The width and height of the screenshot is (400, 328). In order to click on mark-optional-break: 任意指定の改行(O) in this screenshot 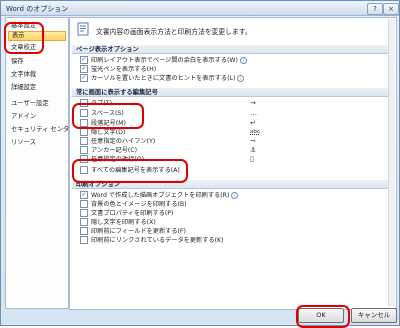, I will do `click(112, 159)`.